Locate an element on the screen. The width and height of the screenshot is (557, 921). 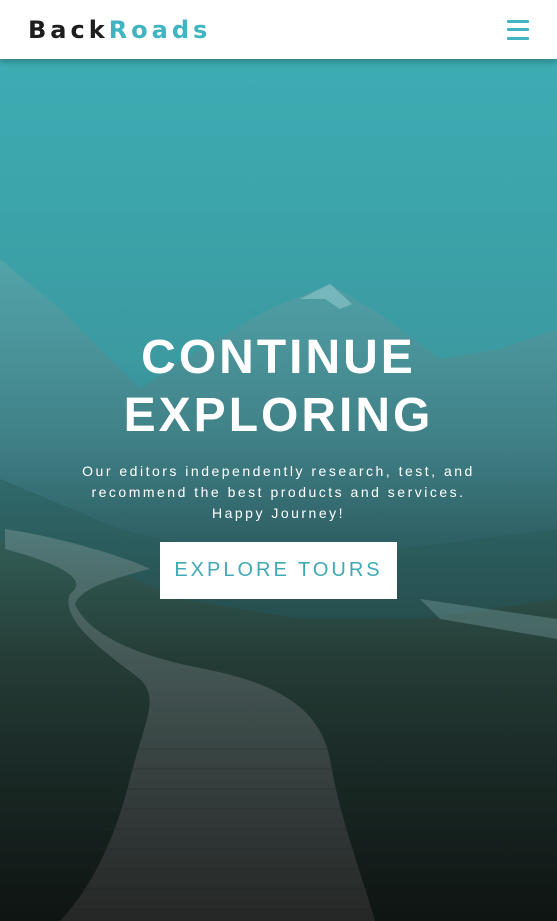
explore-tours-button: EXPLORE TOURS is located at coordinates (278, 570).